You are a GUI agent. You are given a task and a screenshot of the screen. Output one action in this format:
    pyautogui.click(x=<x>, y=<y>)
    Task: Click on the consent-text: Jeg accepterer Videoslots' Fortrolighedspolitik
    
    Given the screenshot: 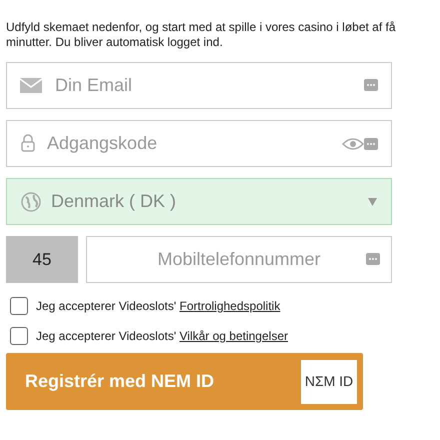 What is the action you would take?
    pyautogui.click(x=158, y=306)
    